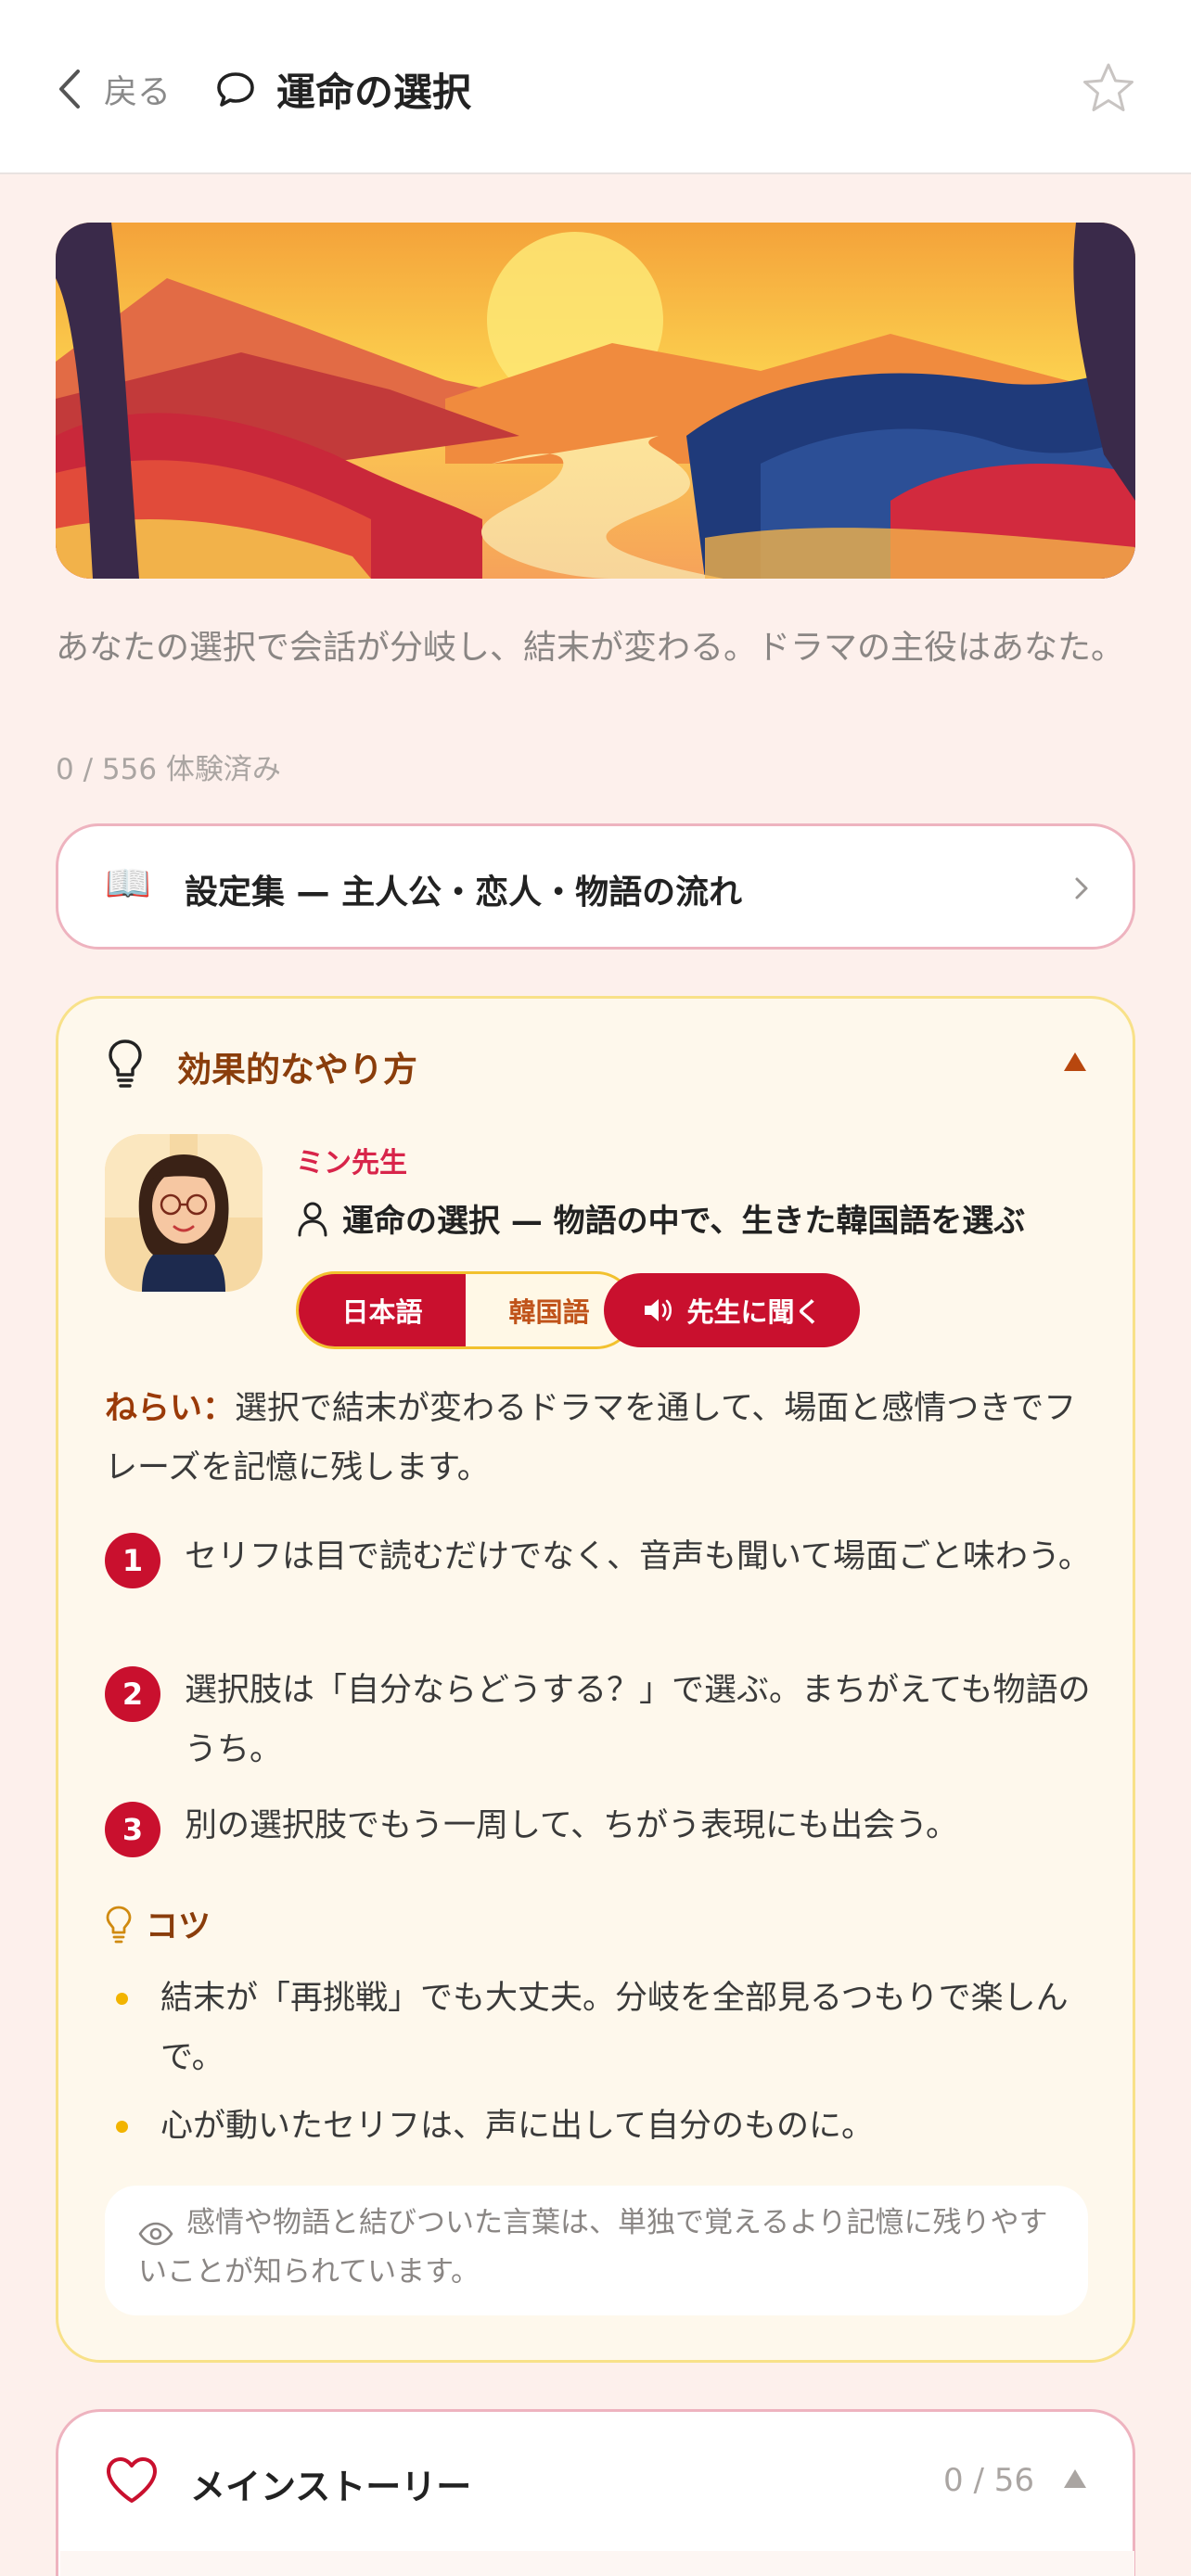 The height and width of the screenshot is (2576, 1191). I want to click on page-title-group: 運命の選択, so click(343, 89).